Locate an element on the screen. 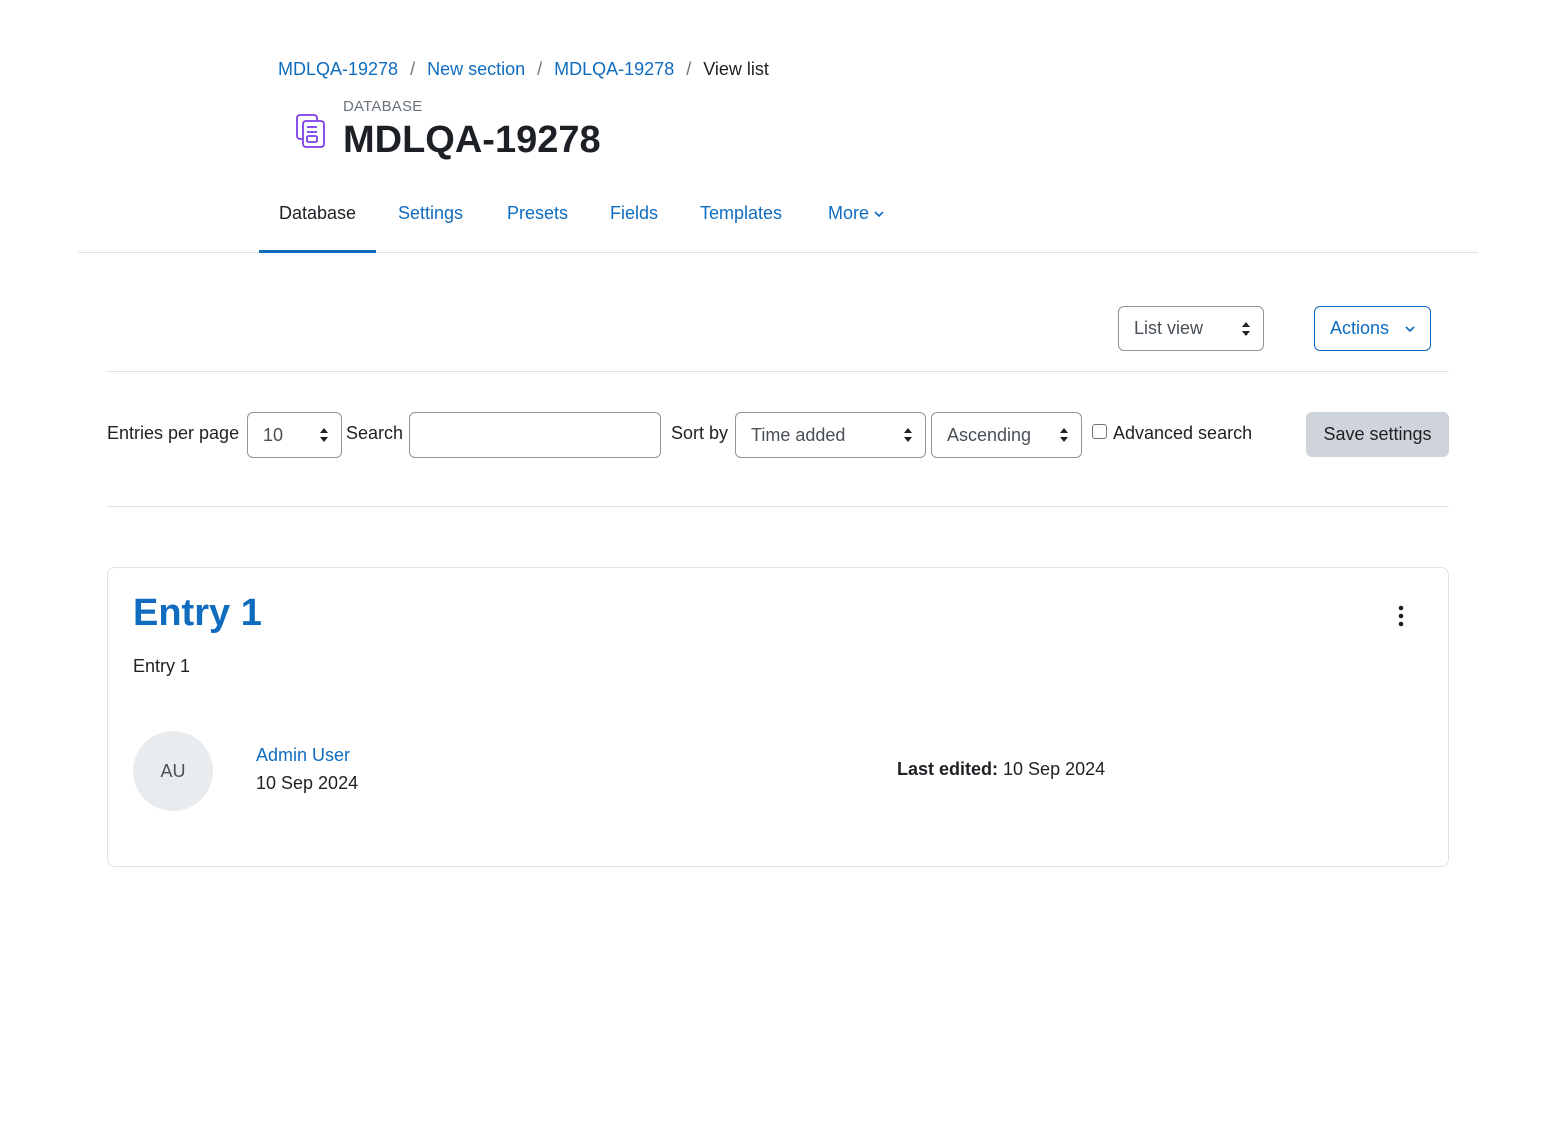 This screenshot has height=1121, width=1549. save-settings-button: Save settings is located at coordinates (1377, 434).